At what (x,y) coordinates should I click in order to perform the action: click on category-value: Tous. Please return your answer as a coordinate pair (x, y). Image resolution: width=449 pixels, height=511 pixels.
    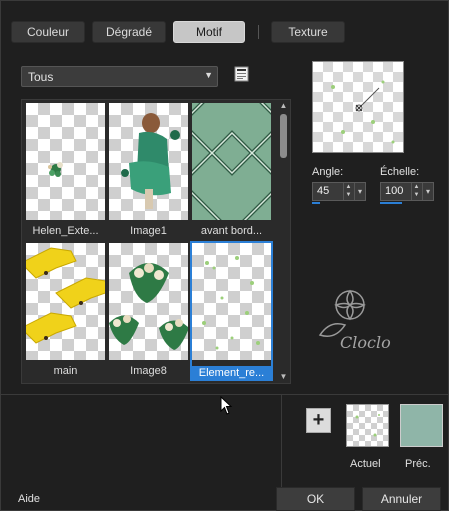
    Looking at the image, I should click on (41, 77).